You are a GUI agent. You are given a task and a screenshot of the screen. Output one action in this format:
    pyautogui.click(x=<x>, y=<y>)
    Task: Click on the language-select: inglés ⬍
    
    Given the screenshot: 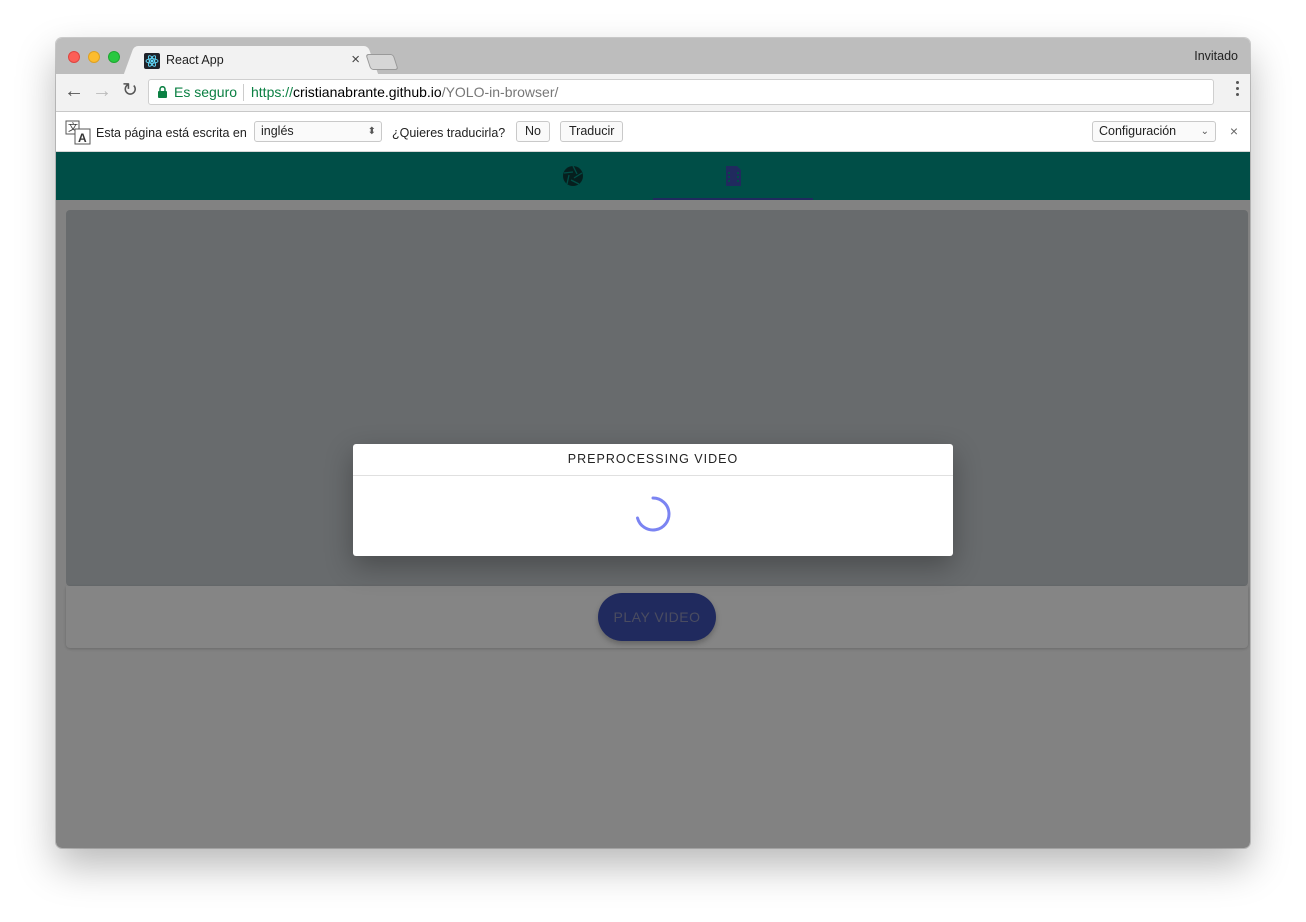 What is the action you would take?
    pyautogui.click(x=318, y=131)
    